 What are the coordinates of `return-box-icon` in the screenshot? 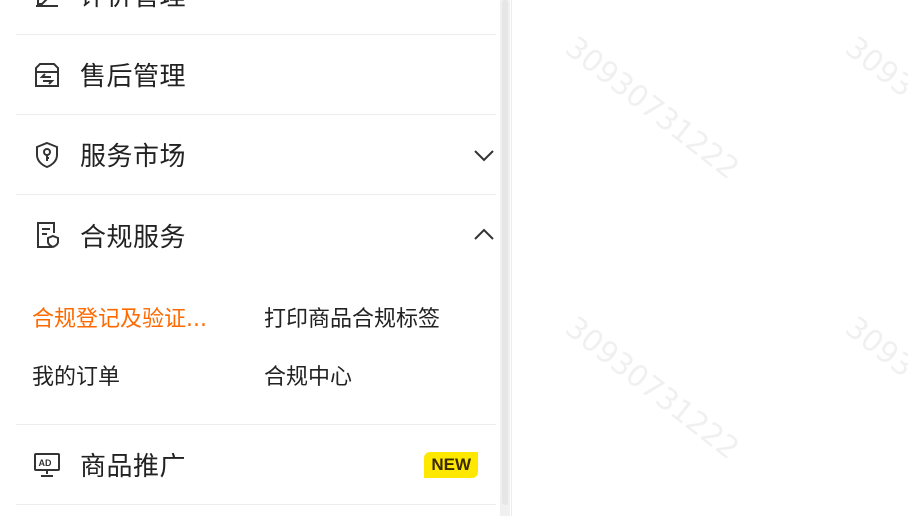 It's located at (48, 75).